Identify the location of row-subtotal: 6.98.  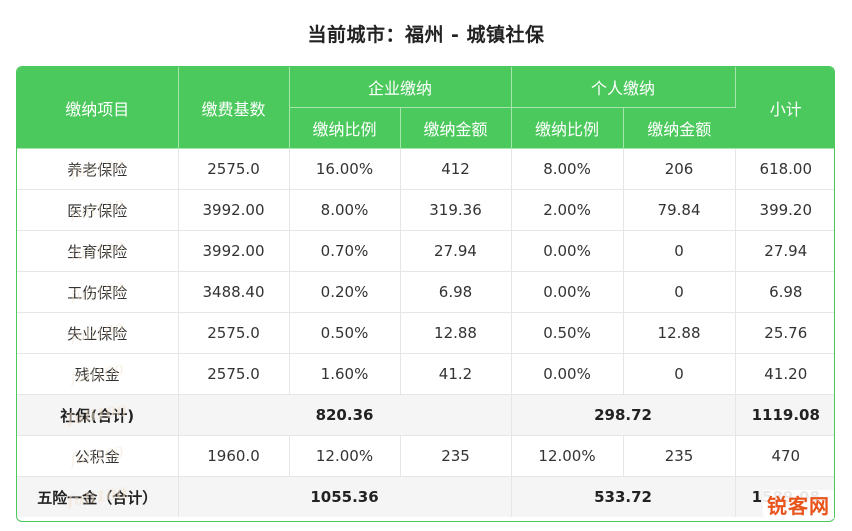
(784, 292).